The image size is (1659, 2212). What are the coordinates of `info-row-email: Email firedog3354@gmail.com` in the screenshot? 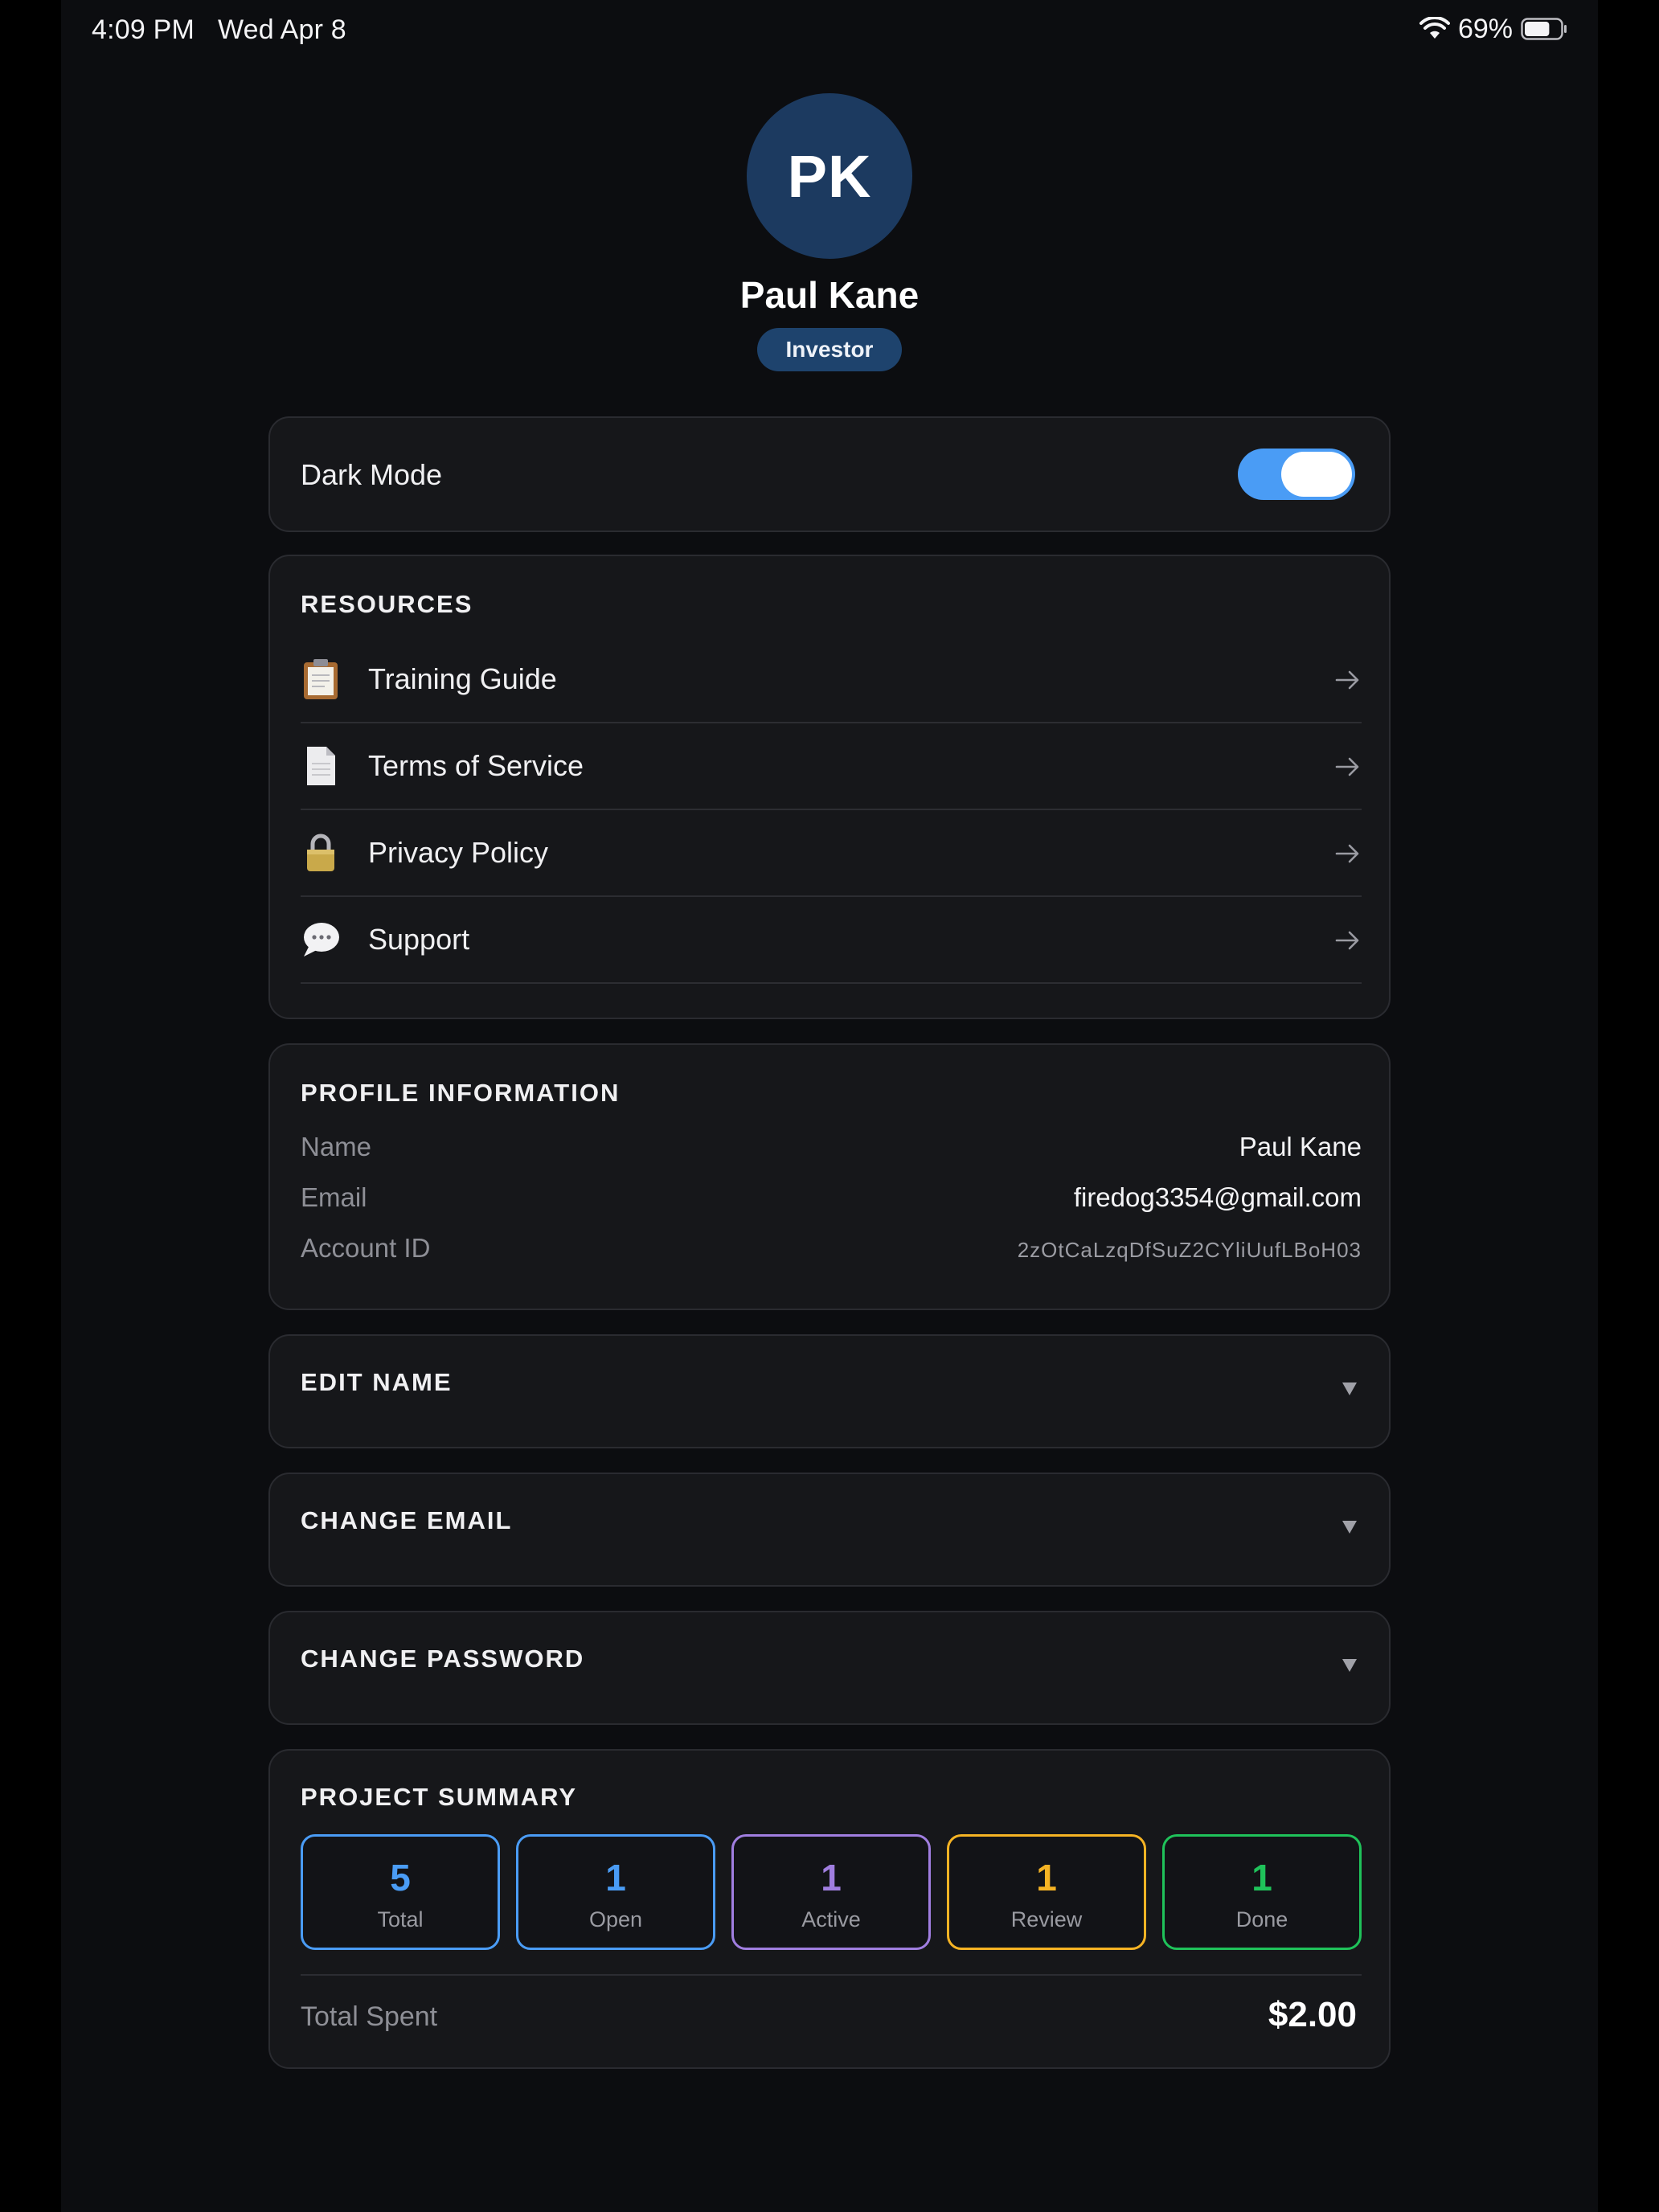 It's located at (831, 1198).